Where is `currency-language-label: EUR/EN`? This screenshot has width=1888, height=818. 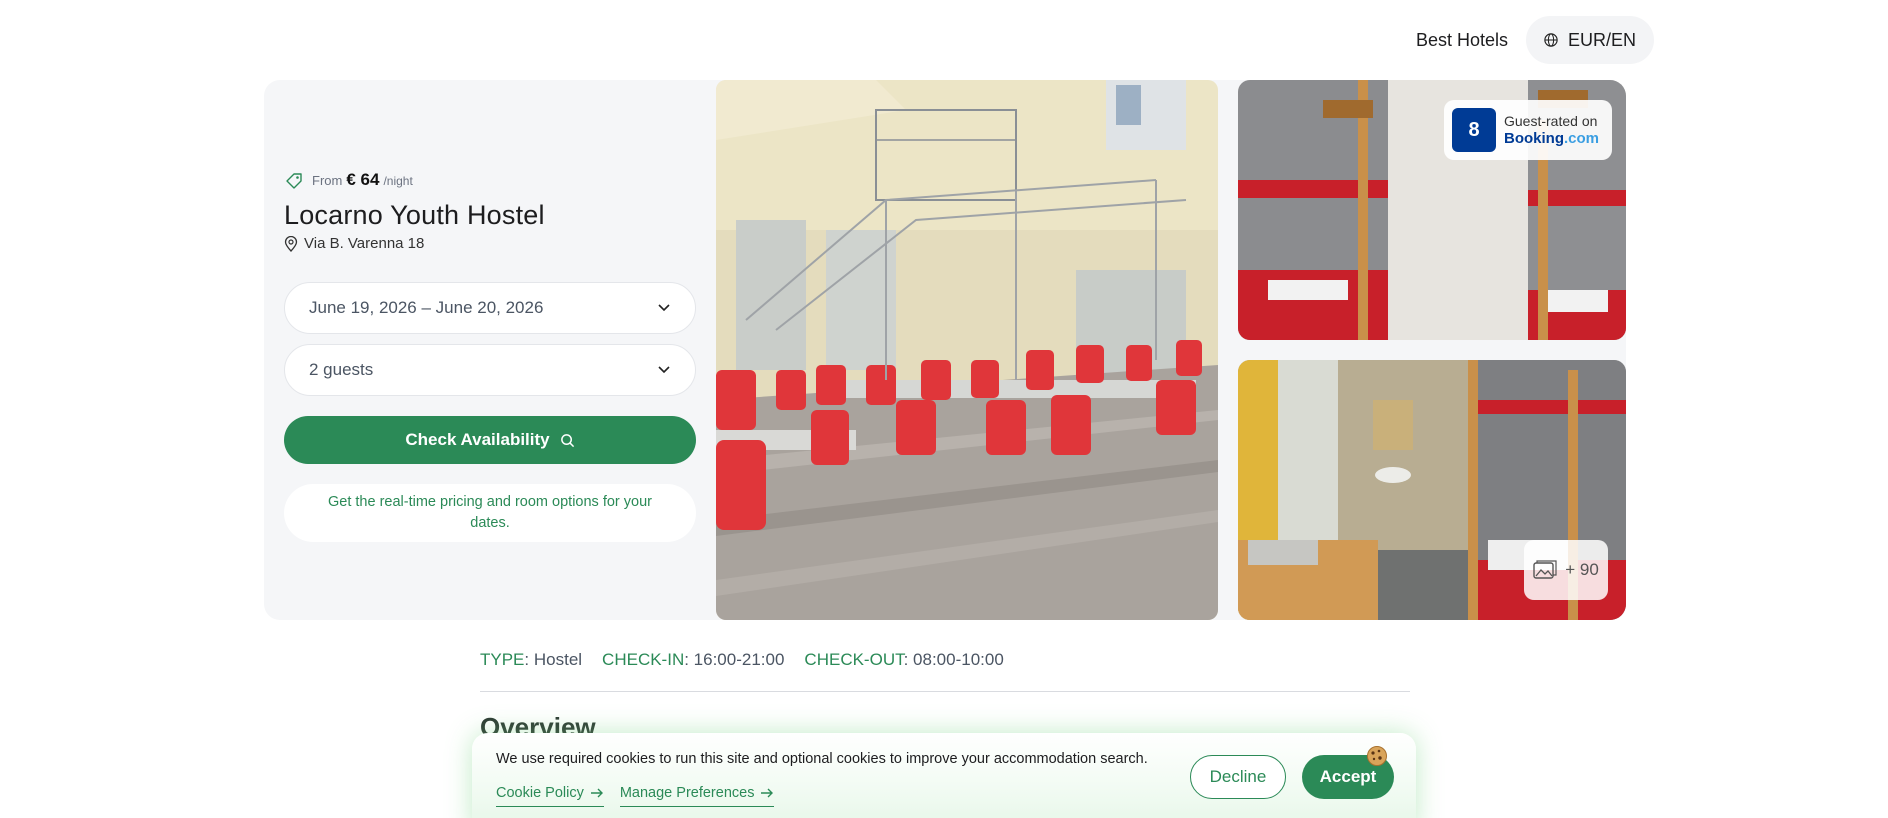
currency-language-label: EUR/EN is located at coordinates (1601, 39).